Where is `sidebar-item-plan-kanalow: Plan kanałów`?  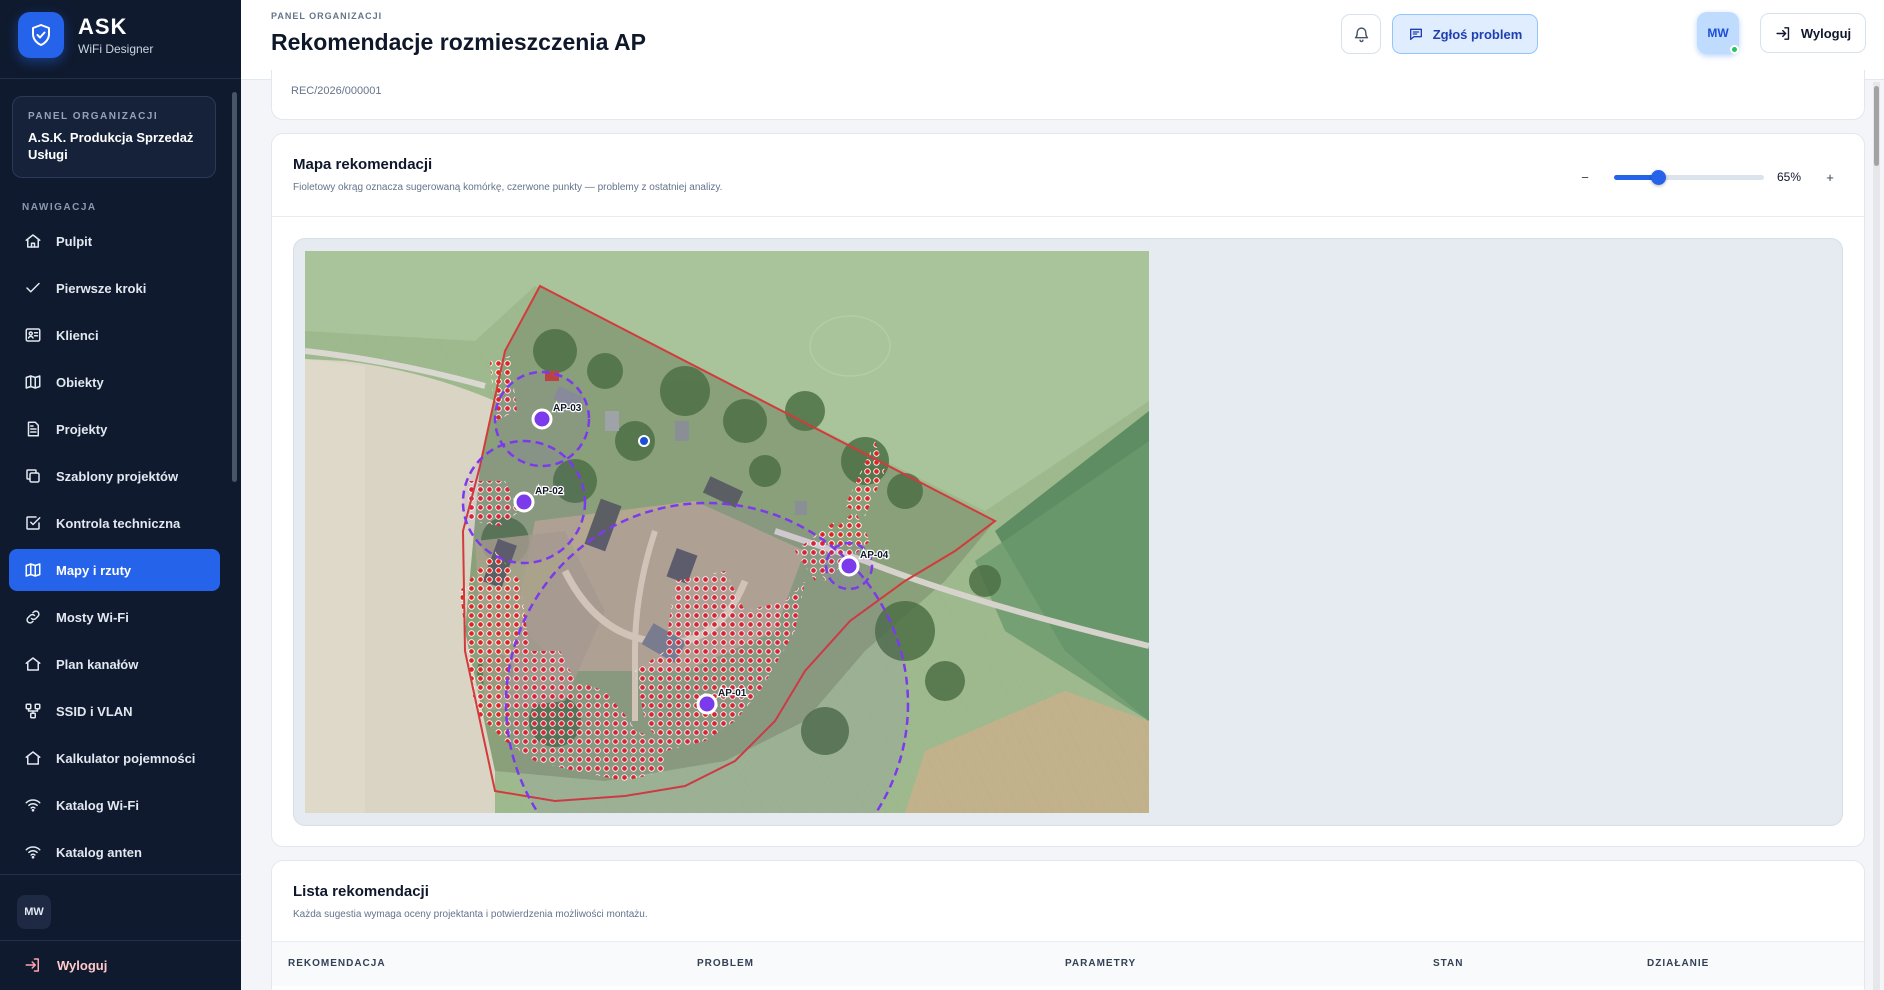
sidebar-item-plan-kanalow: Plan kanałów is located at coordinates (114, 664).